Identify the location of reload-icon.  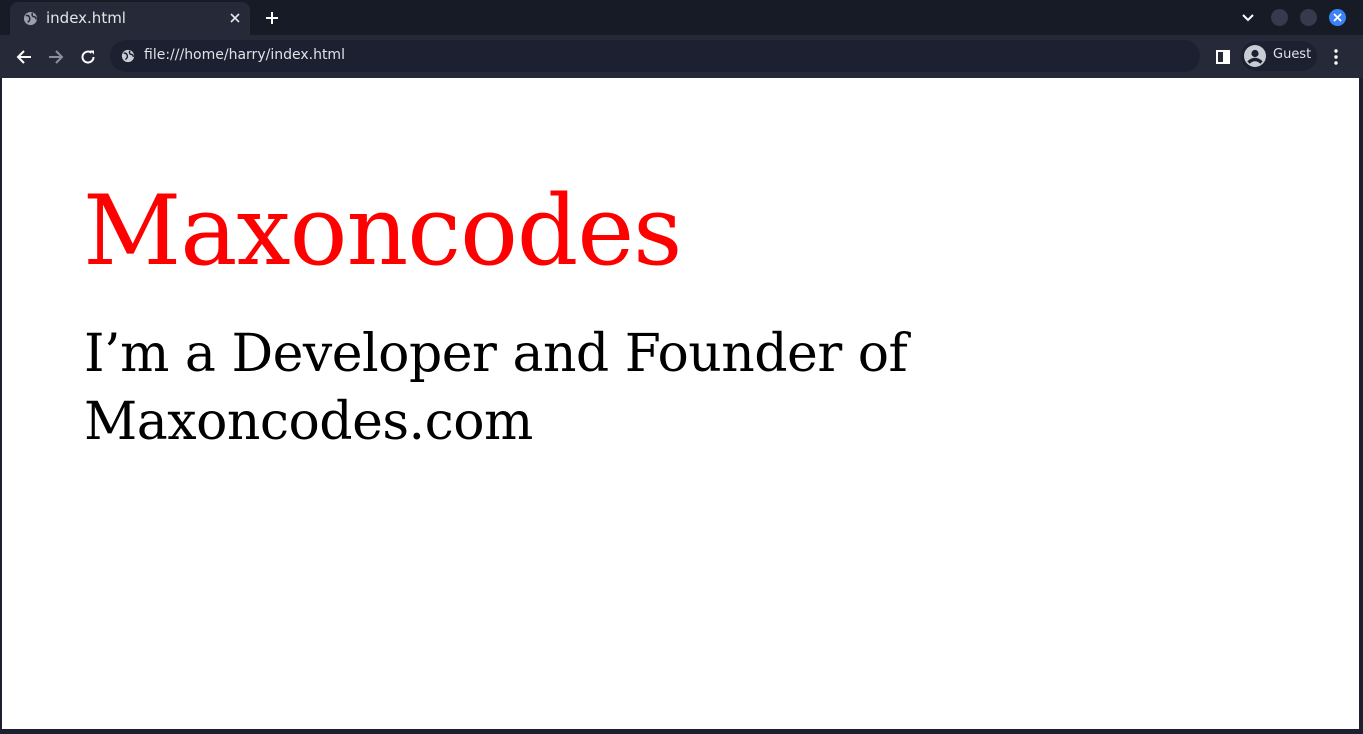
(88, 57).